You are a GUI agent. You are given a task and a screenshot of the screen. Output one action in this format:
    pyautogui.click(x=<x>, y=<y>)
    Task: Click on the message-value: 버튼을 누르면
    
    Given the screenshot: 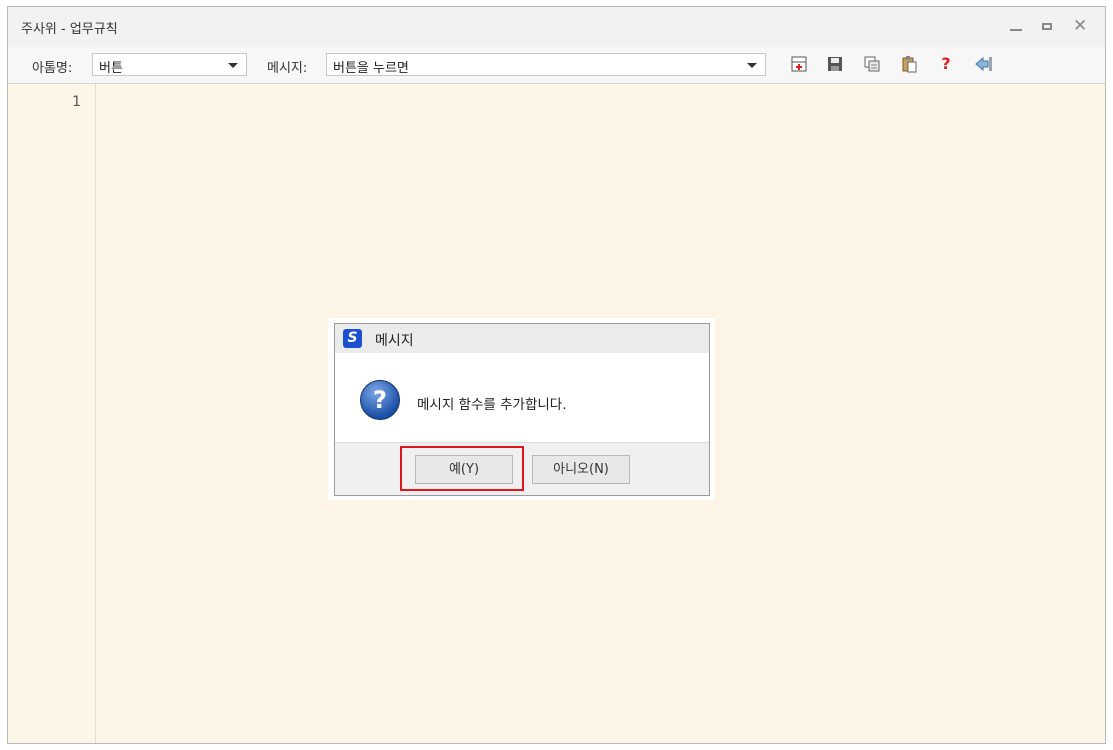 What is the action you would take?
    pyautogui.click(x=371, y=68)
    